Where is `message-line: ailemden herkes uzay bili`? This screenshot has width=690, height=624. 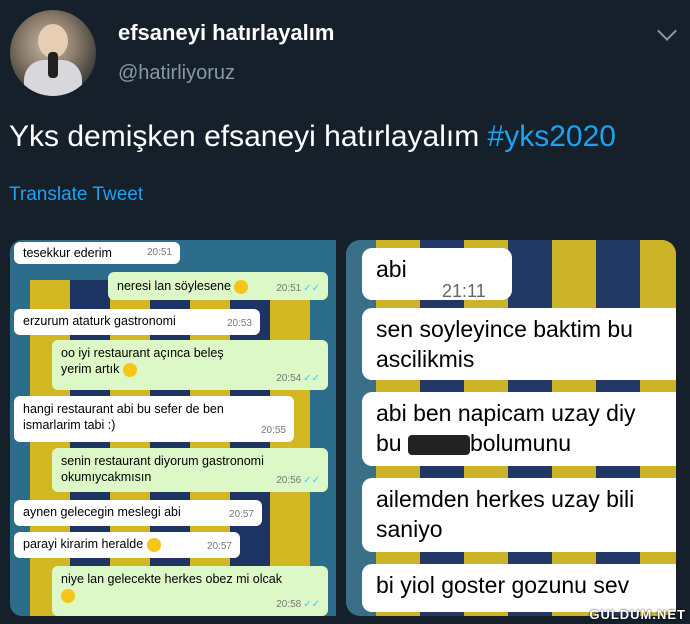 message-line: ailemden herkes uzay bili is located at coordinates (505, 499).